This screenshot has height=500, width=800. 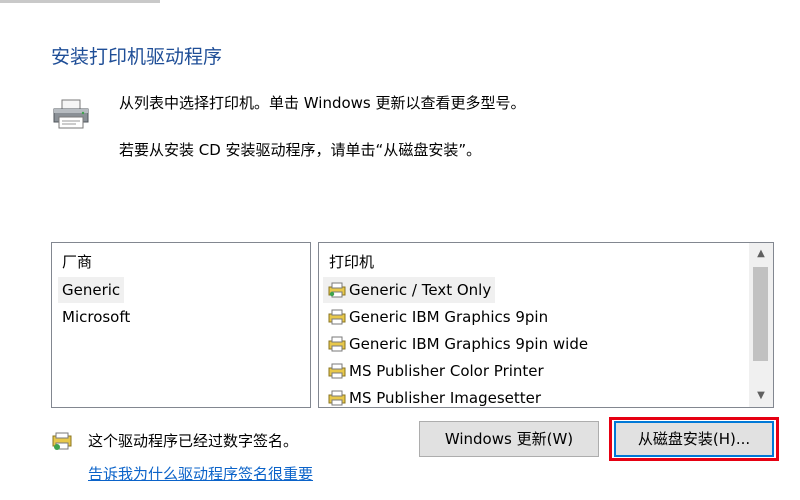 I want to click on manufacturer-list-header: 厂商, so click(x=77, y=262).